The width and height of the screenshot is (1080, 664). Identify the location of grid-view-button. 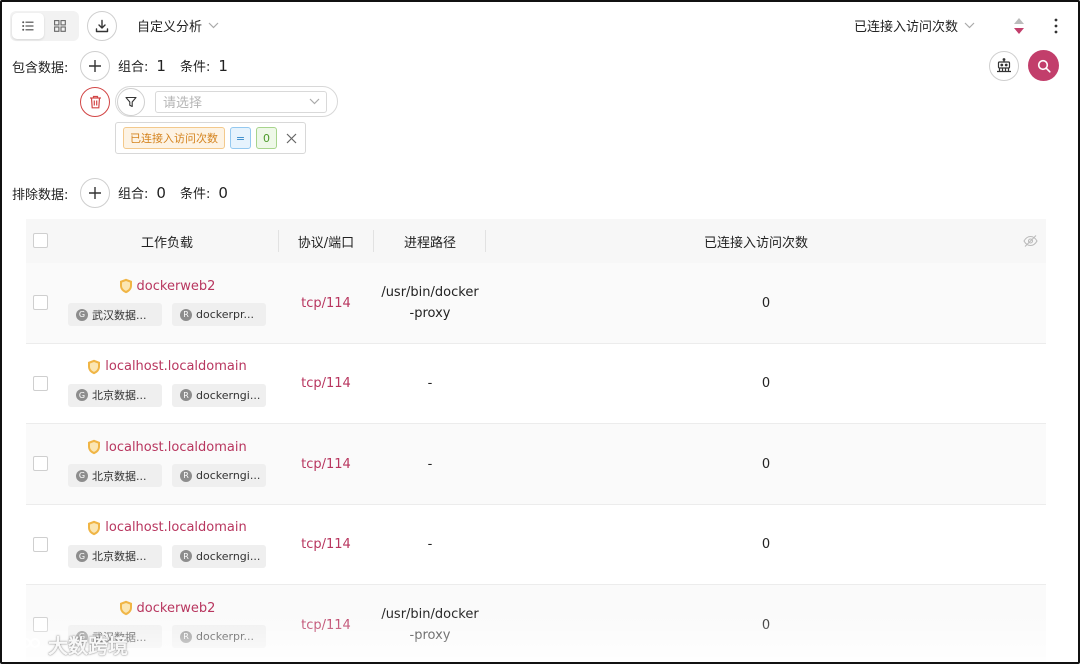
(60, 26).